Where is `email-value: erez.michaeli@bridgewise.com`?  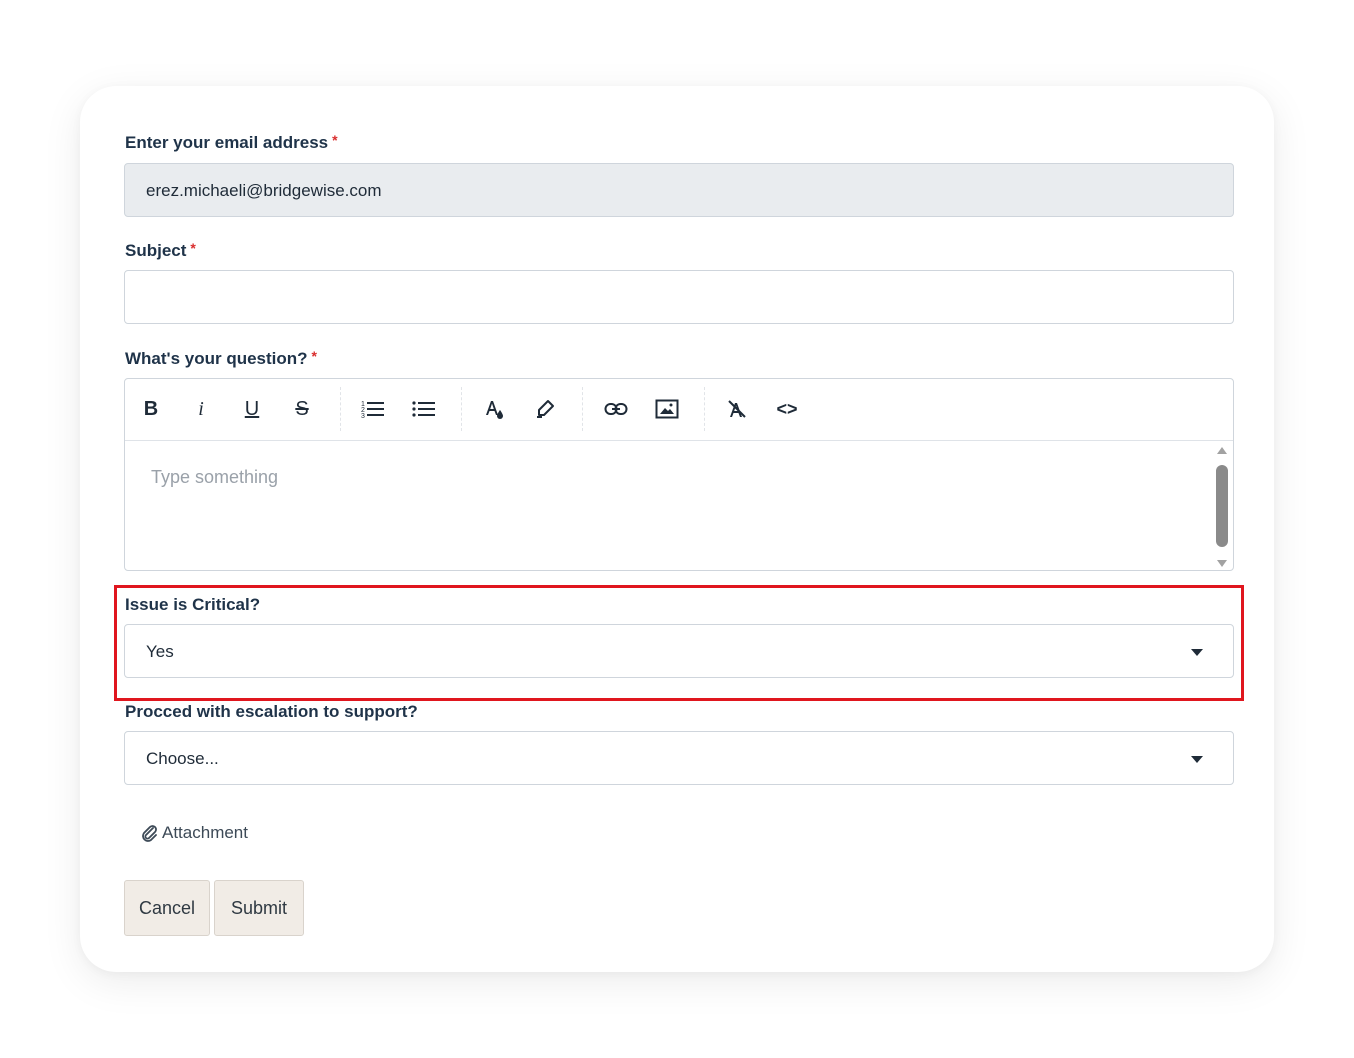
email-value: erez.michaeli@bridgewise.com is located at coordinates (264, 190).